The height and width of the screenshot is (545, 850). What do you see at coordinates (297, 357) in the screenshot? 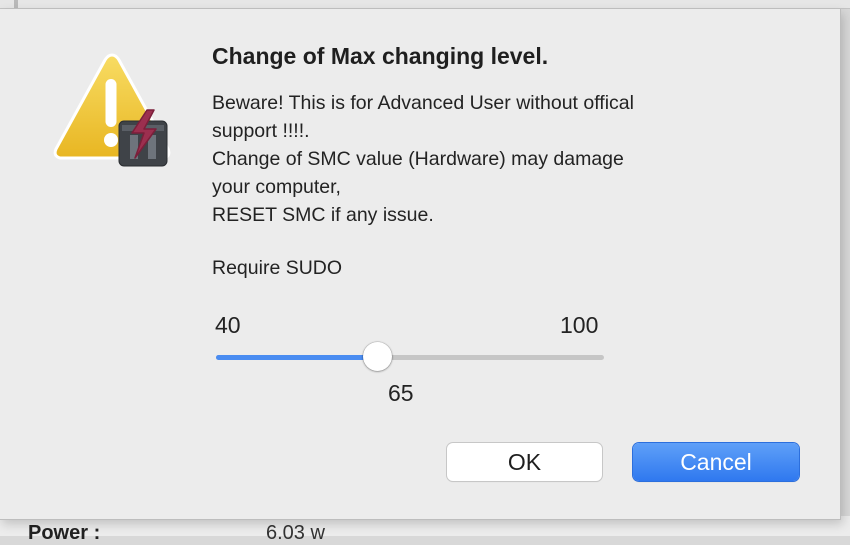
I see `level-slider-fill` at bounding box center [297, 357].